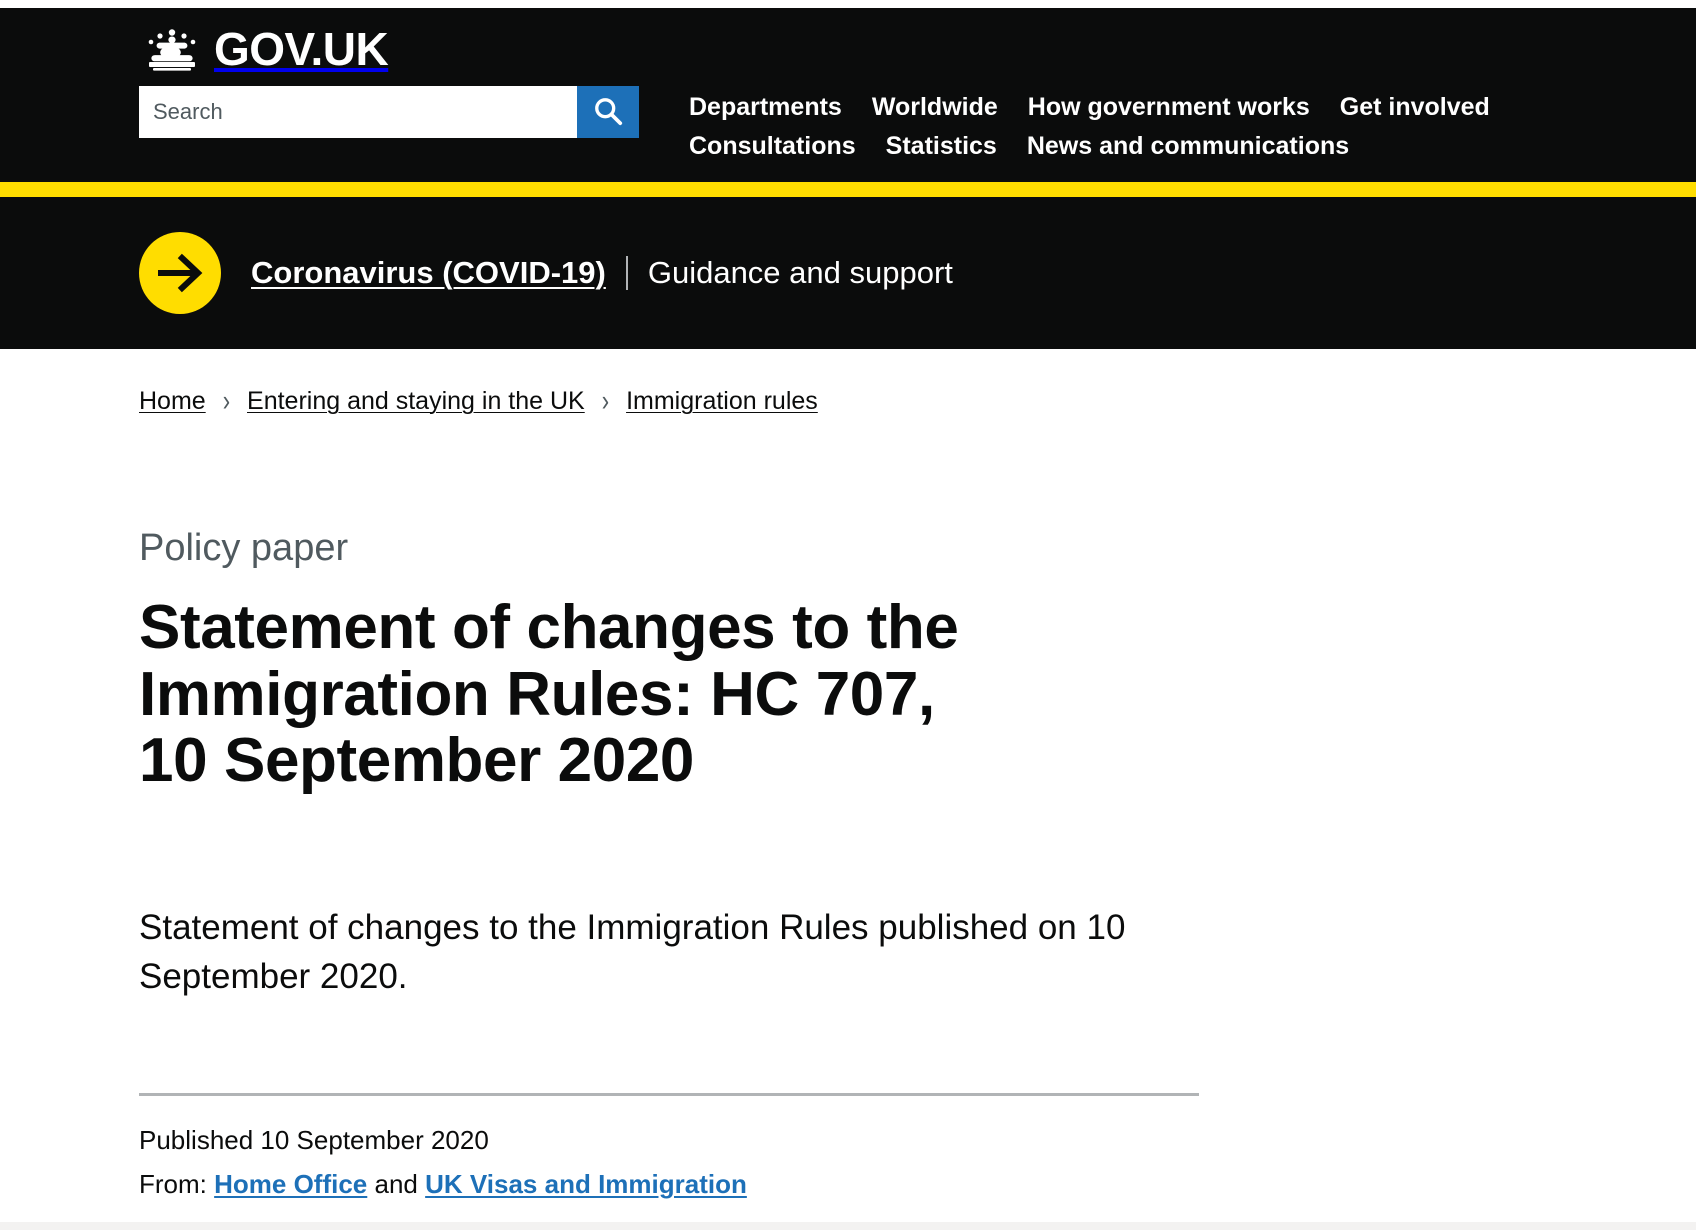  What do you see at coordinates (416, 401) in the screenshot?
I see `breadcrumb-item-entering-and-staying-in-the-uk: Entering and staying in the UK` at bounding box center [416, 401].